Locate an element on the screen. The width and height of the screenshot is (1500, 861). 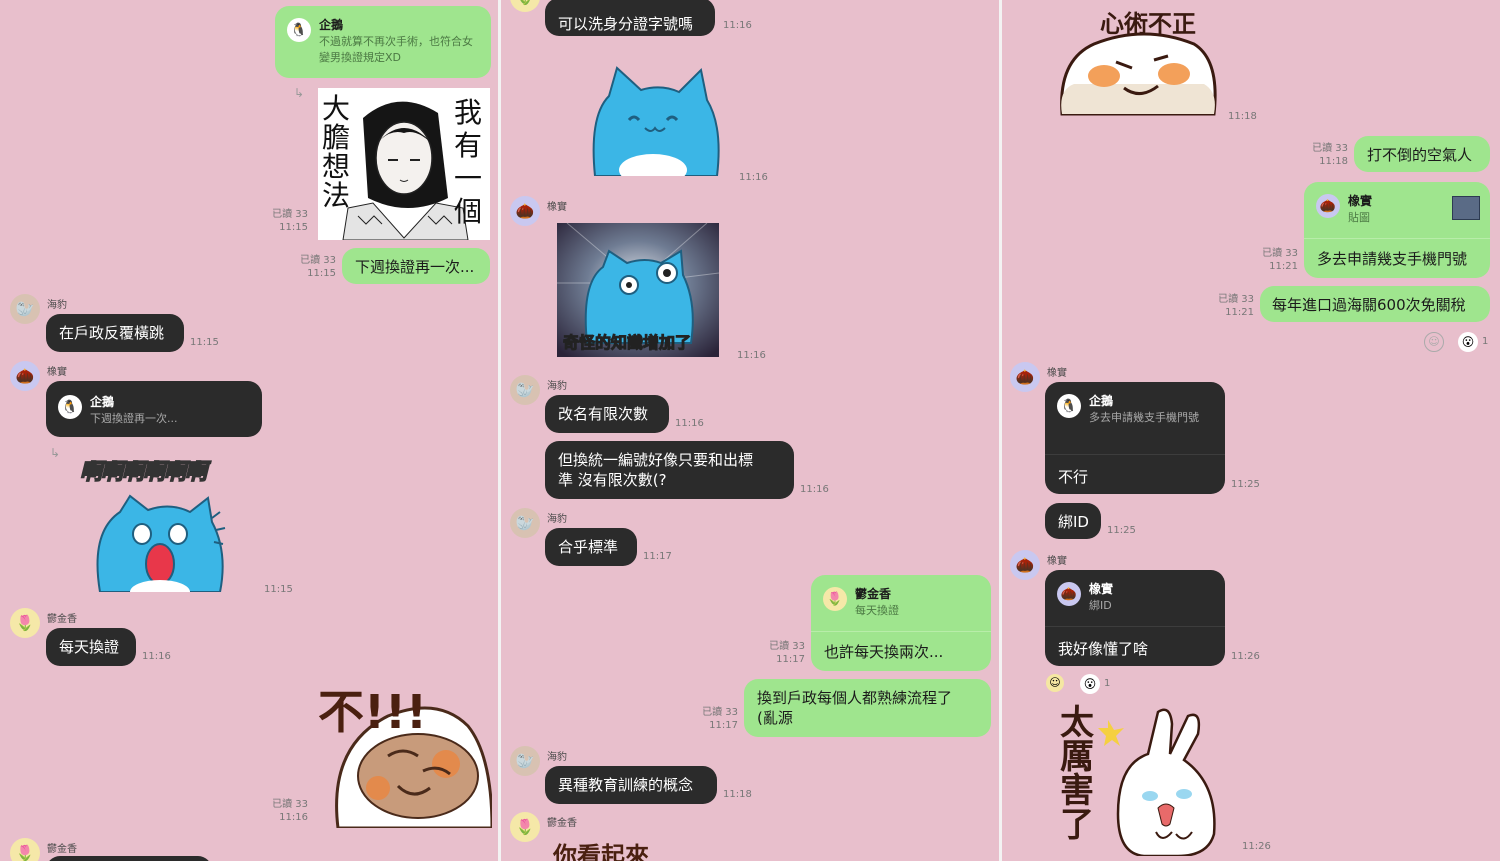
reply-text: 多去申請幾支手機門號 is located at coordinates (1392, 259).